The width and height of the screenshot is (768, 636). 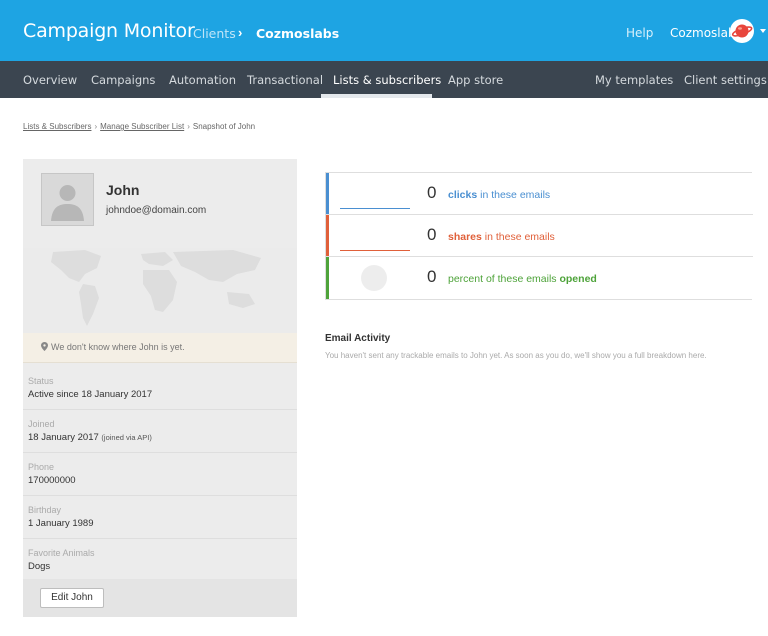 What do you see at coordinates (297, 33) in the screenshot?
I see `current-client-link: Cozmoslabs` at bounding box center [297, 33].